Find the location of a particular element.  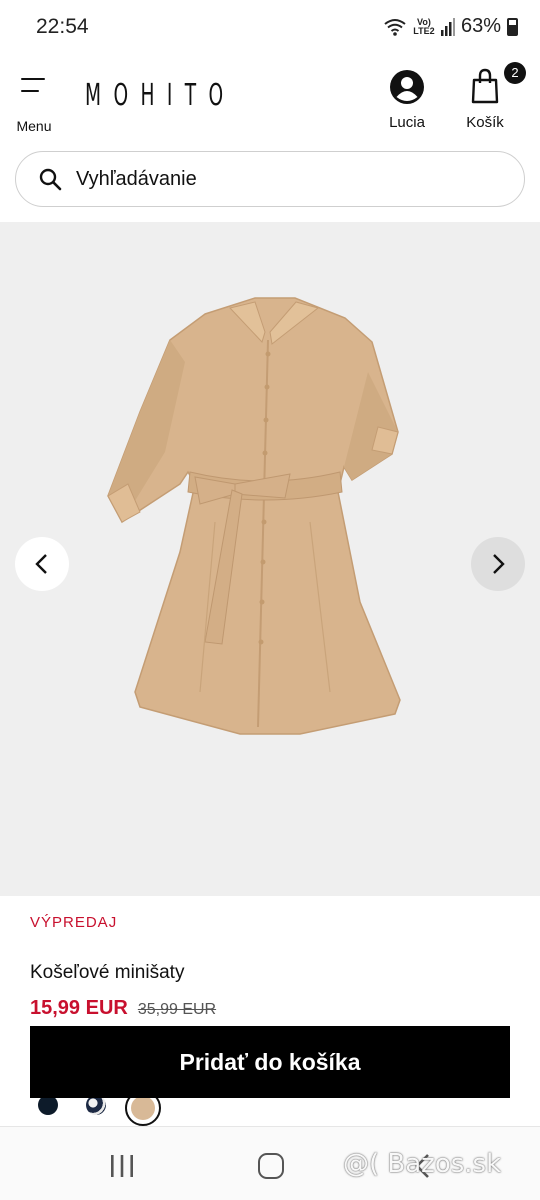

status-icons: Vo) LTE2 63% is located at coordinates (450, 26).